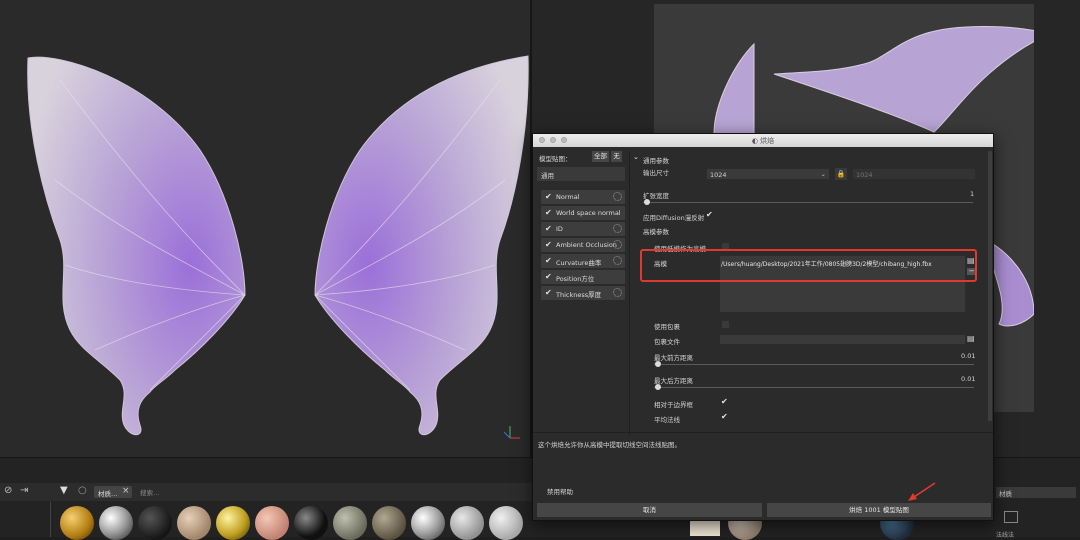  What do you see at coordinates (1005, 494) in the screenshot?
I see `properties-field-label: 材质` at bounding box center [1005, 494].